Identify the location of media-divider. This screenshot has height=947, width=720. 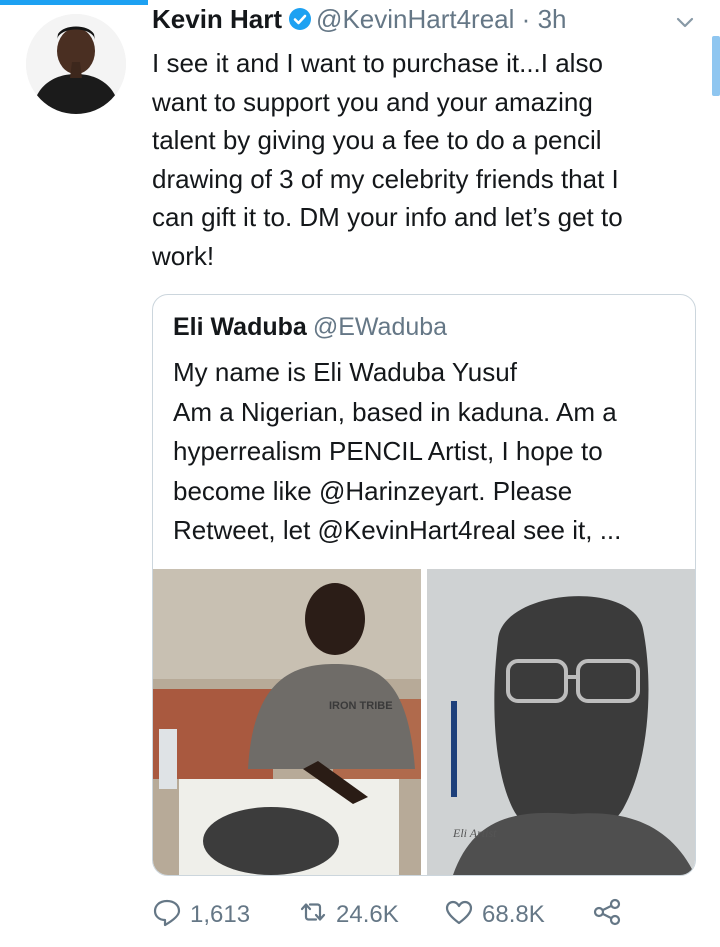
(424, 722).